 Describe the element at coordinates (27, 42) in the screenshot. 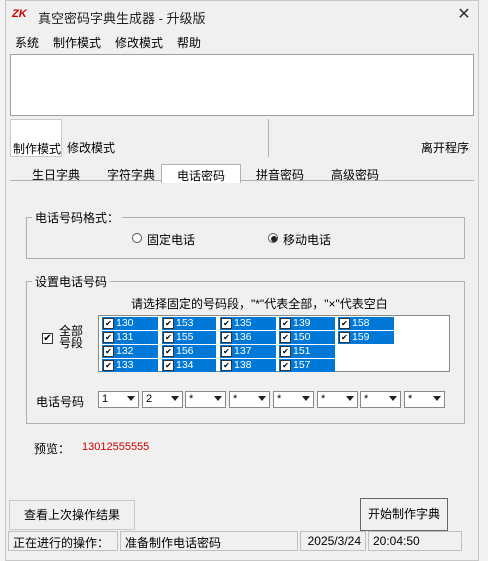

I see `menu-system: 系统` at that location.